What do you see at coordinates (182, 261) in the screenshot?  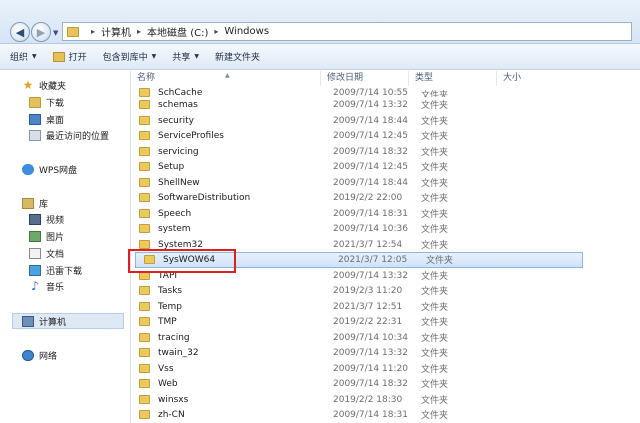 I see `annotation-highlight-box` at bounding box center [182, 261].